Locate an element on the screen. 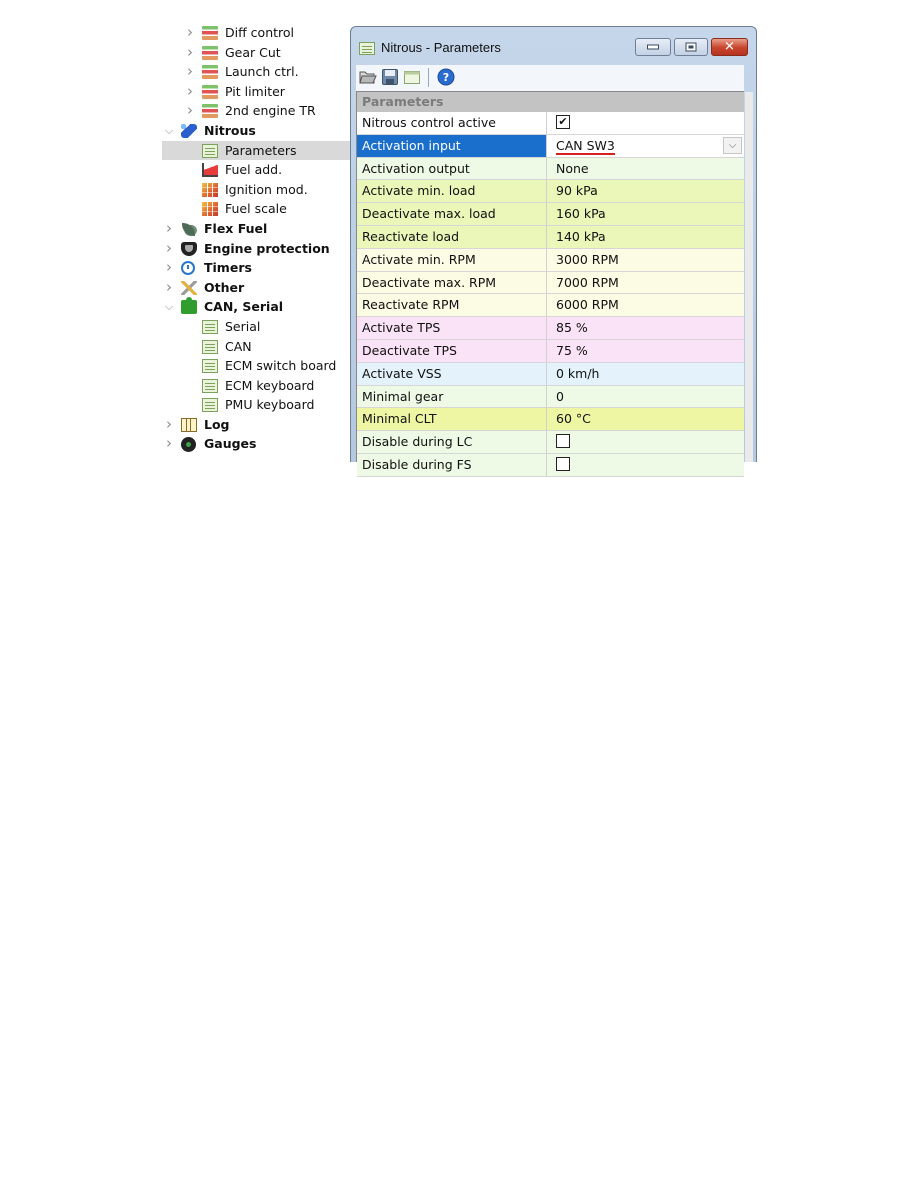 The height and width of the screenshot is (1188, 918). parameter-row: Activate VSS 0 km/h is located at coordinates (550, 374).